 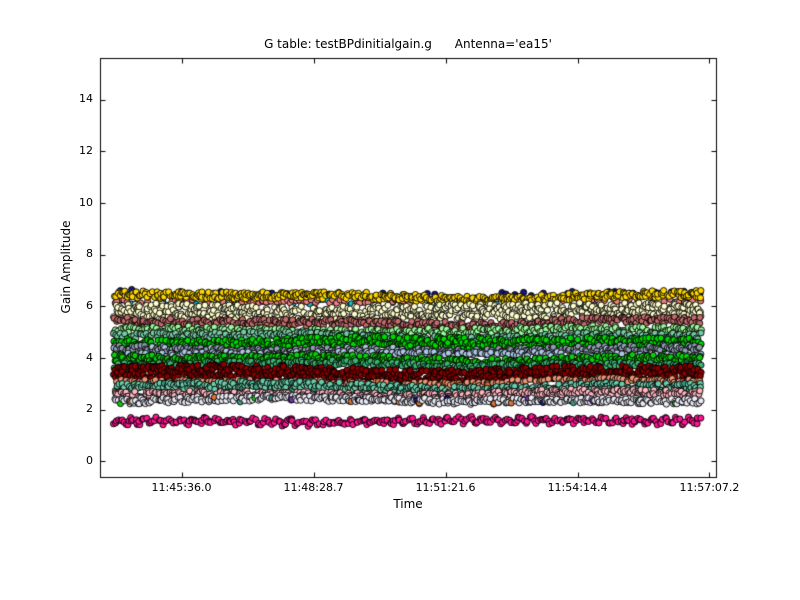 I want to click on y-tick-label: 10, so click(x=86, y=202).